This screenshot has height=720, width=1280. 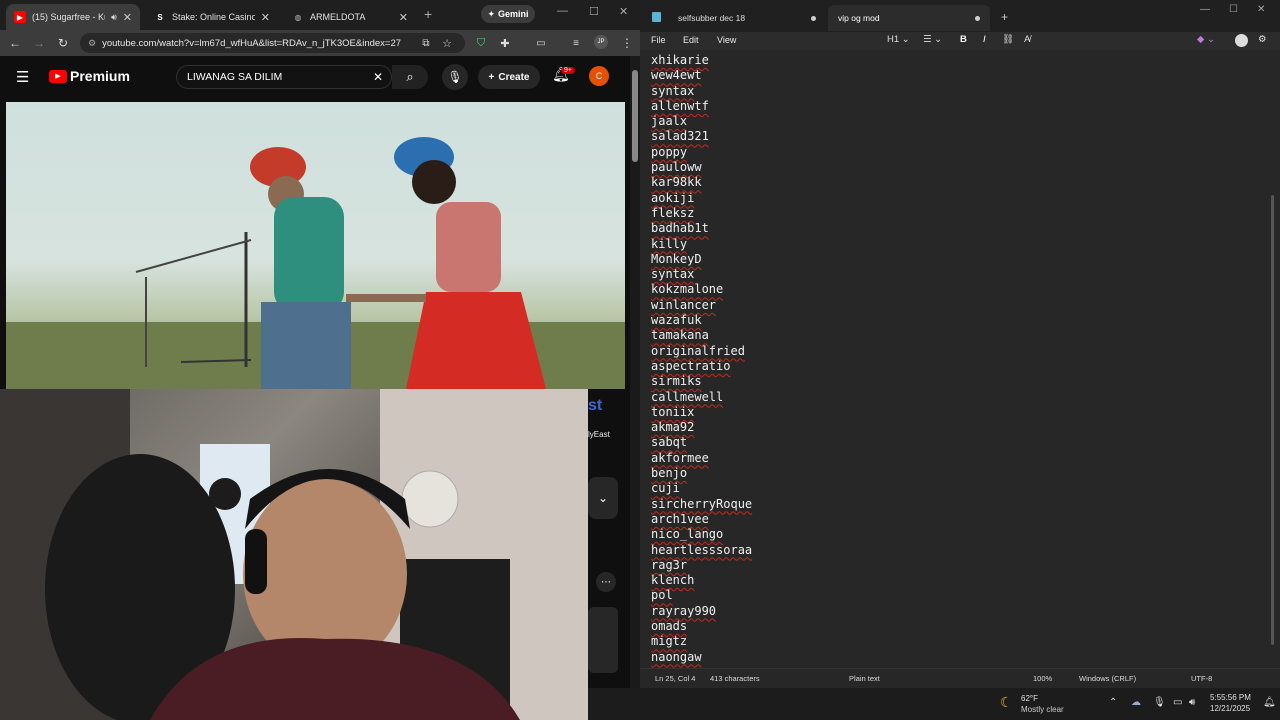 I want to click on weather-moon-icon: ☾, so click(x=1006, y=702).